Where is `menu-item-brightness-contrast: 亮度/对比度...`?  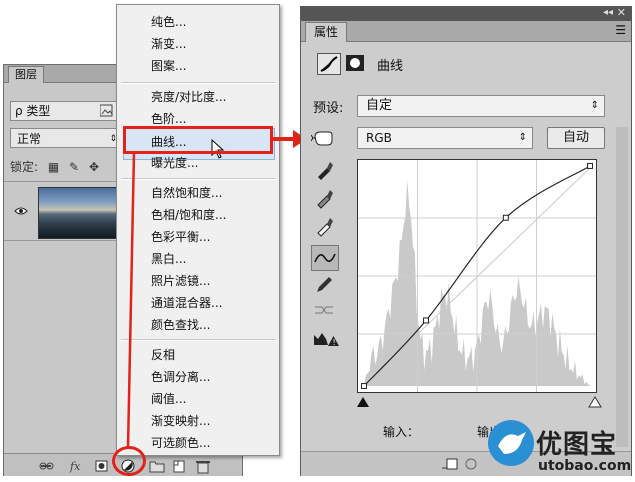
menu-item-brightness-contrast: 亮度/对比度... is located at coordinates (189, 97).